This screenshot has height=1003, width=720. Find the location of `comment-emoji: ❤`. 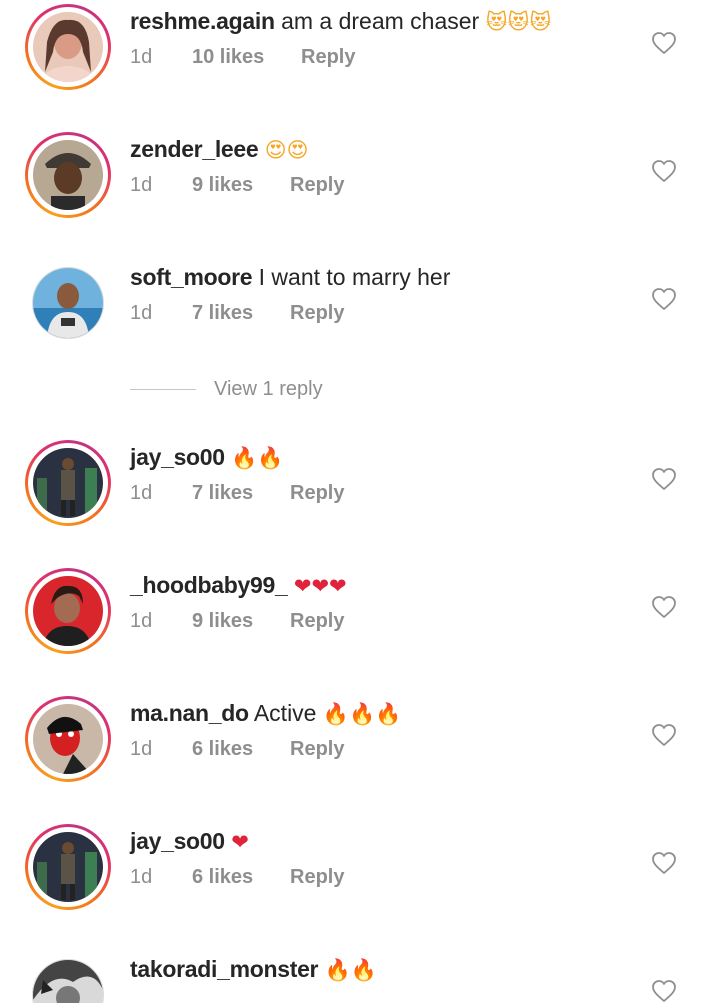

comment-emoji: ❤ is located at coordinates (240, 842).